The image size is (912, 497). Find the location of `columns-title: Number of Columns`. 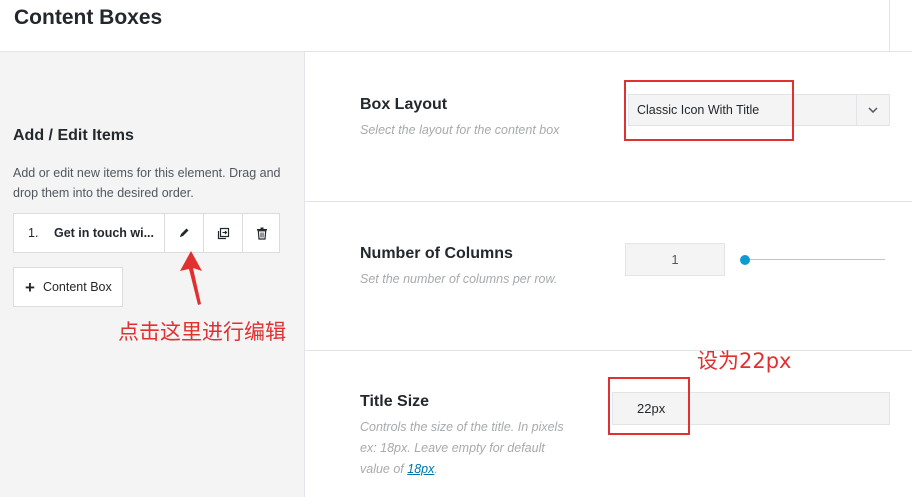

columns-title: Number of Columns is located at coordinates (436, 253).